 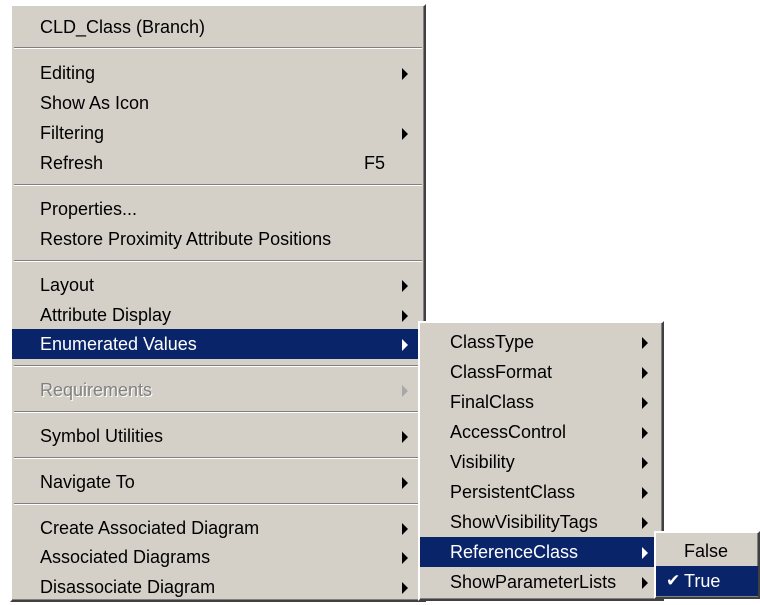 What do you see at coordinates (492, 342) in the screenshot?
I see `submenu-item-label: ClassType` at bounding box center [492, 342].